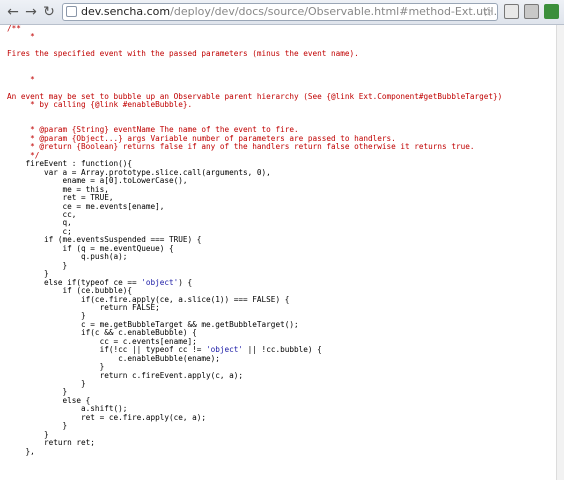 This screenshot has height=480, width=564. What do you see at coordinates (531, 11) in the screenshot?
I see `wrench-icon` at bounding box center [531, 11].